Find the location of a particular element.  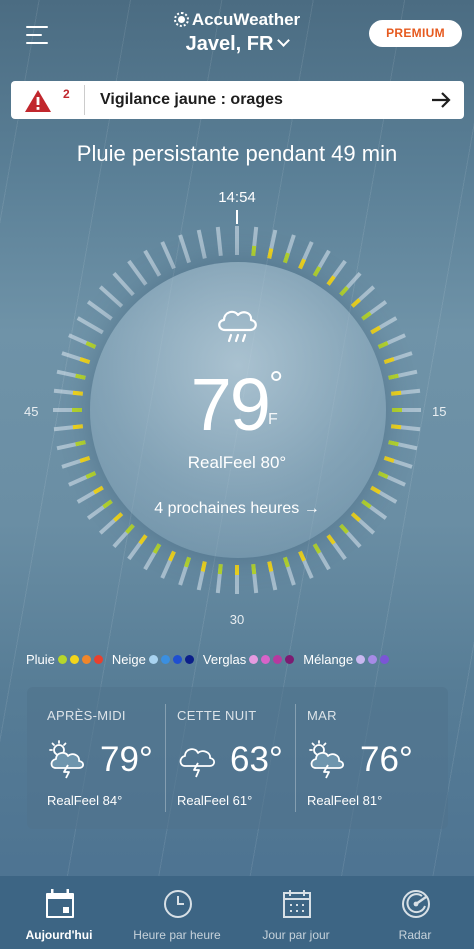

legend-label: Mélange is located at coordinates (328, 659).